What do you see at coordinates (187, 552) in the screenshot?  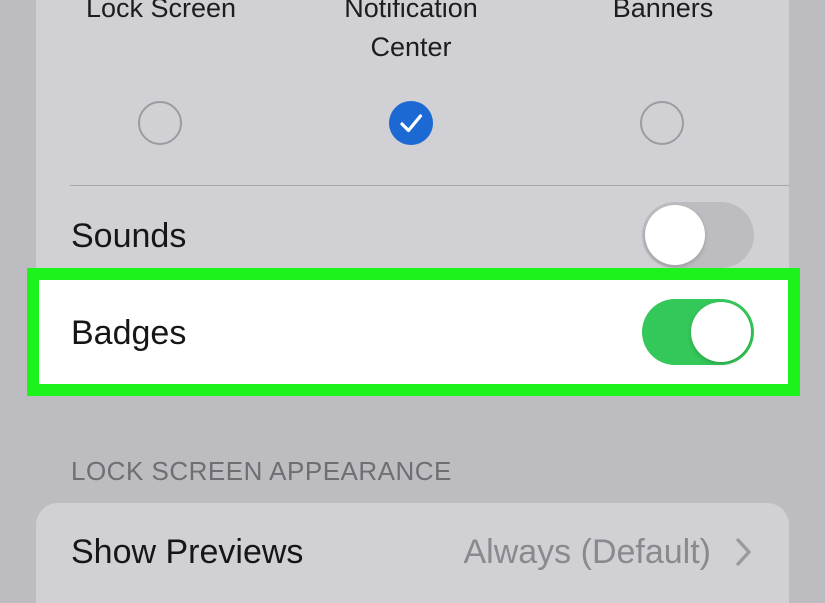 I see `show-previews-label: Show Previews` at bounding box center [187, 552].